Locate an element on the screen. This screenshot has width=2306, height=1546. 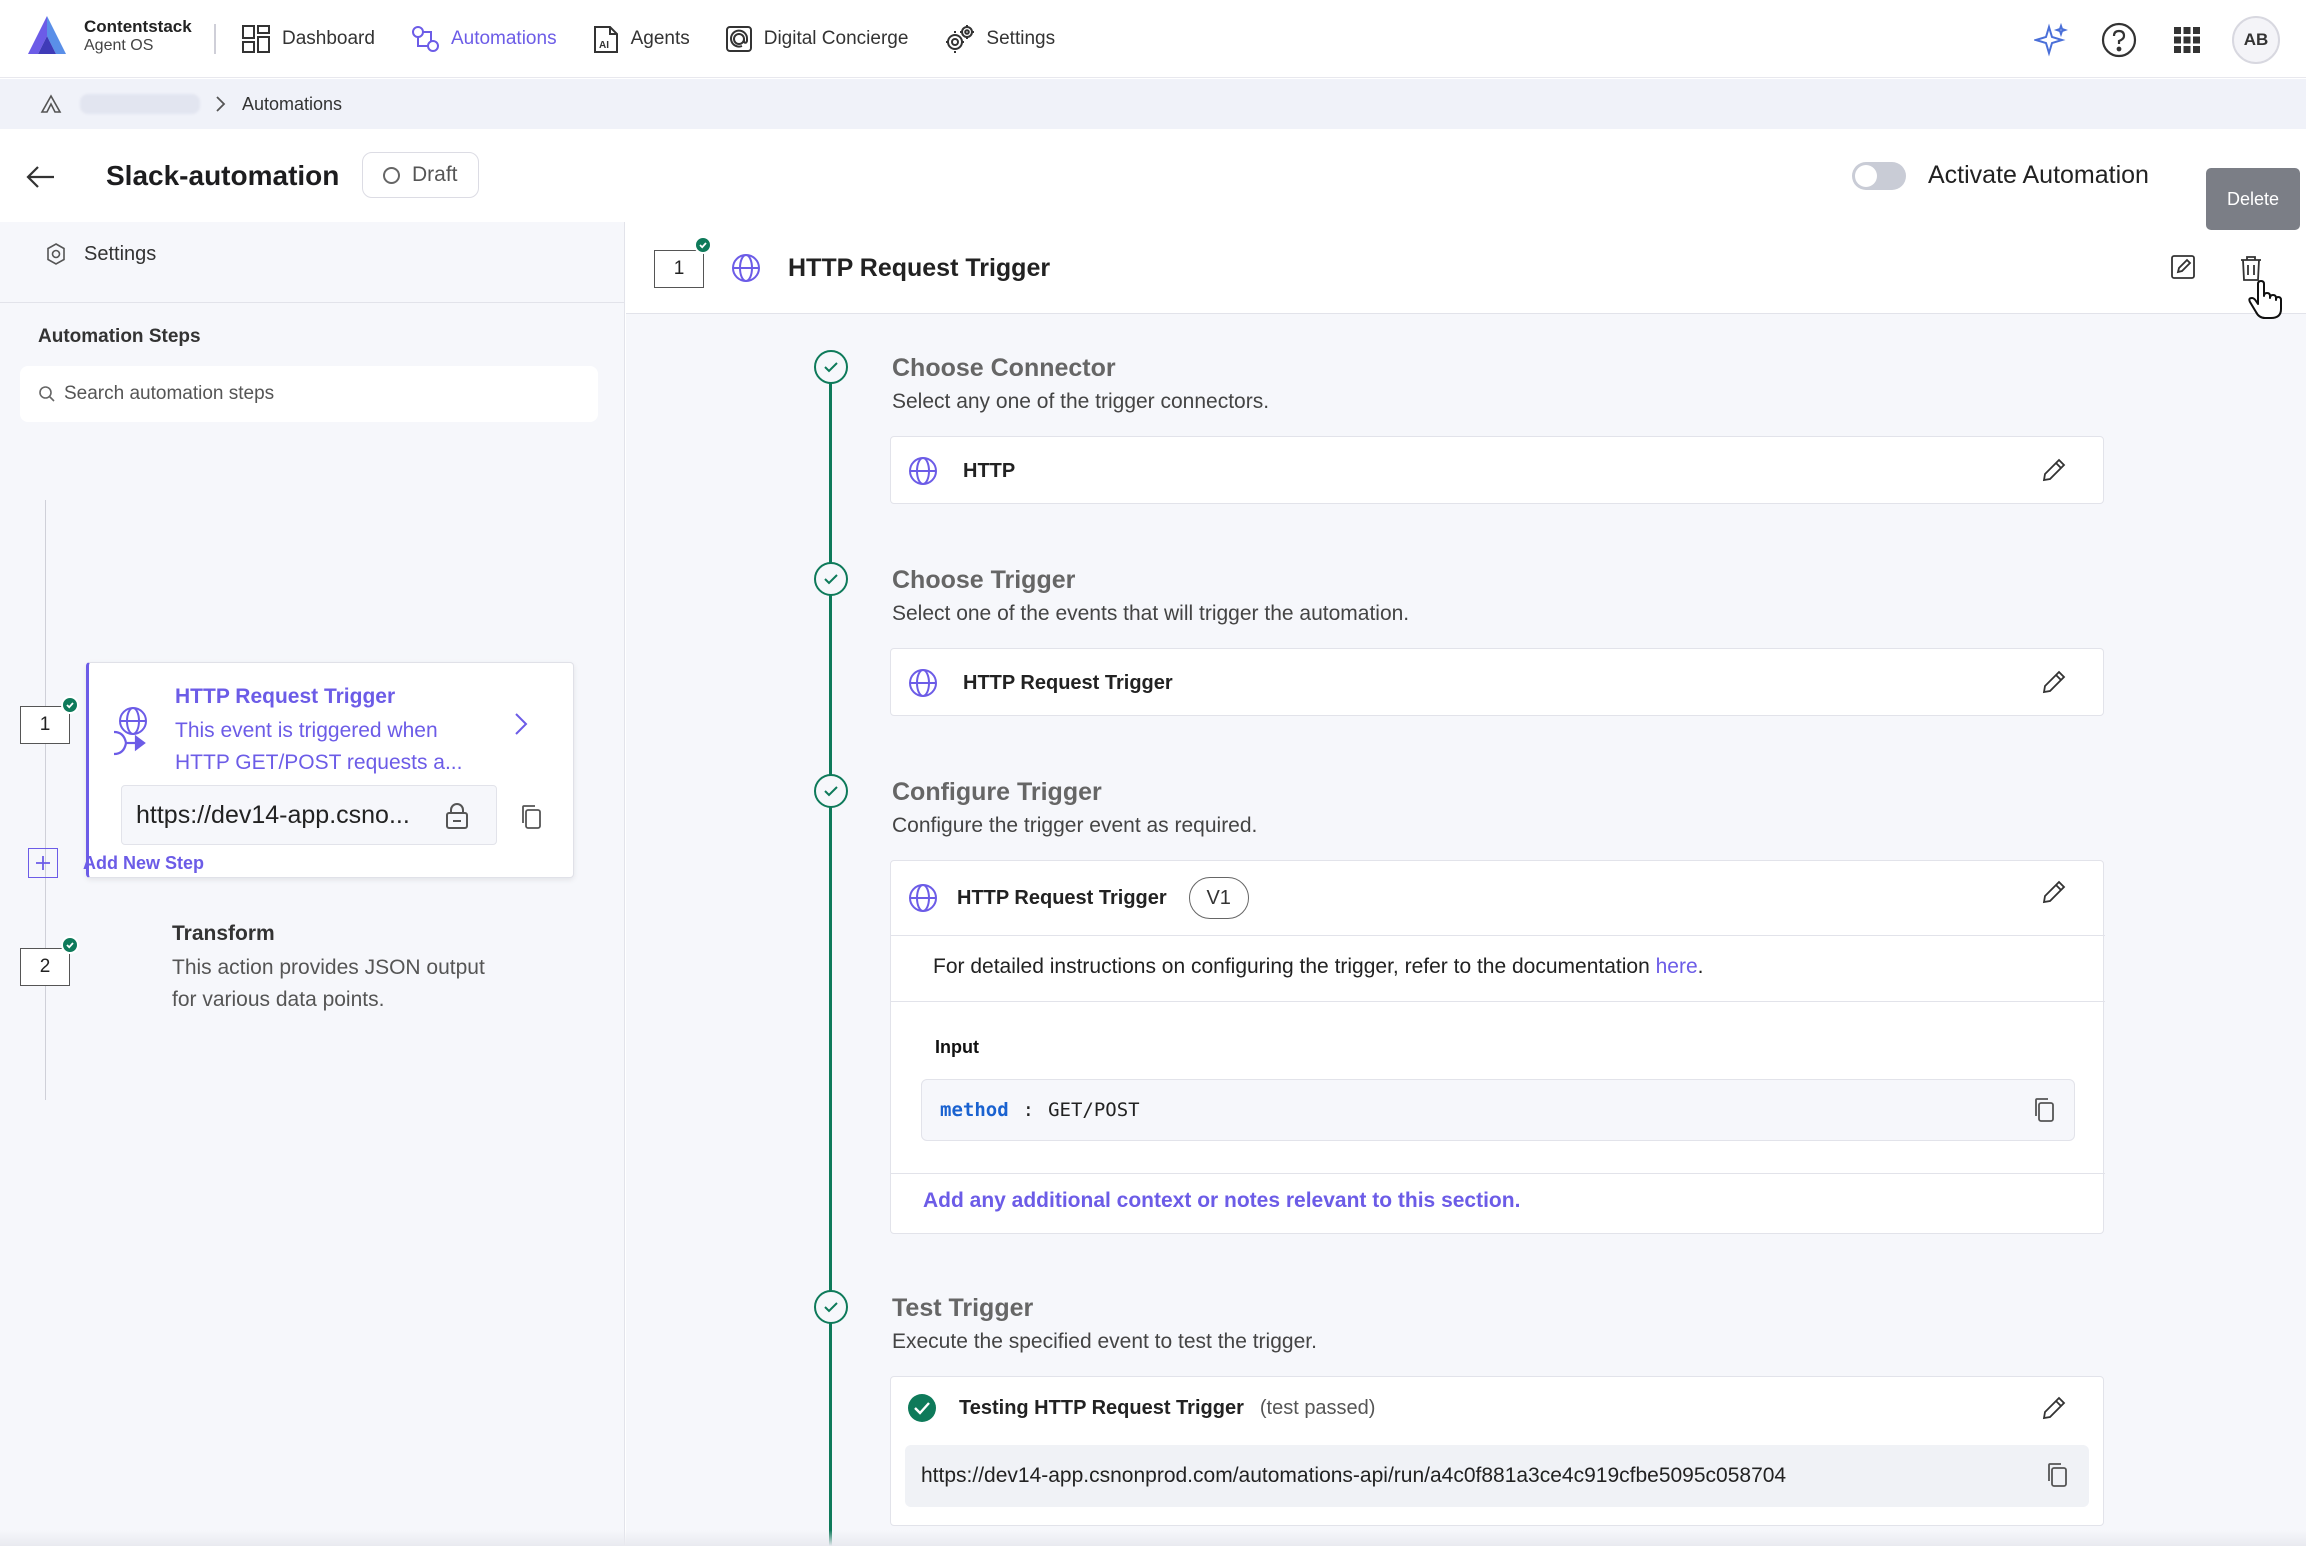
nav-agents: AI Agents is located at coordinates (640, 39).